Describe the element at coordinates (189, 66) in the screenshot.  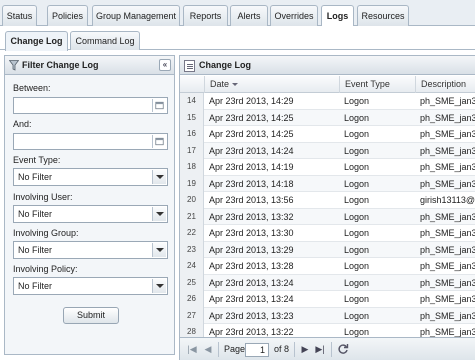
I see `log-icon` at that location.